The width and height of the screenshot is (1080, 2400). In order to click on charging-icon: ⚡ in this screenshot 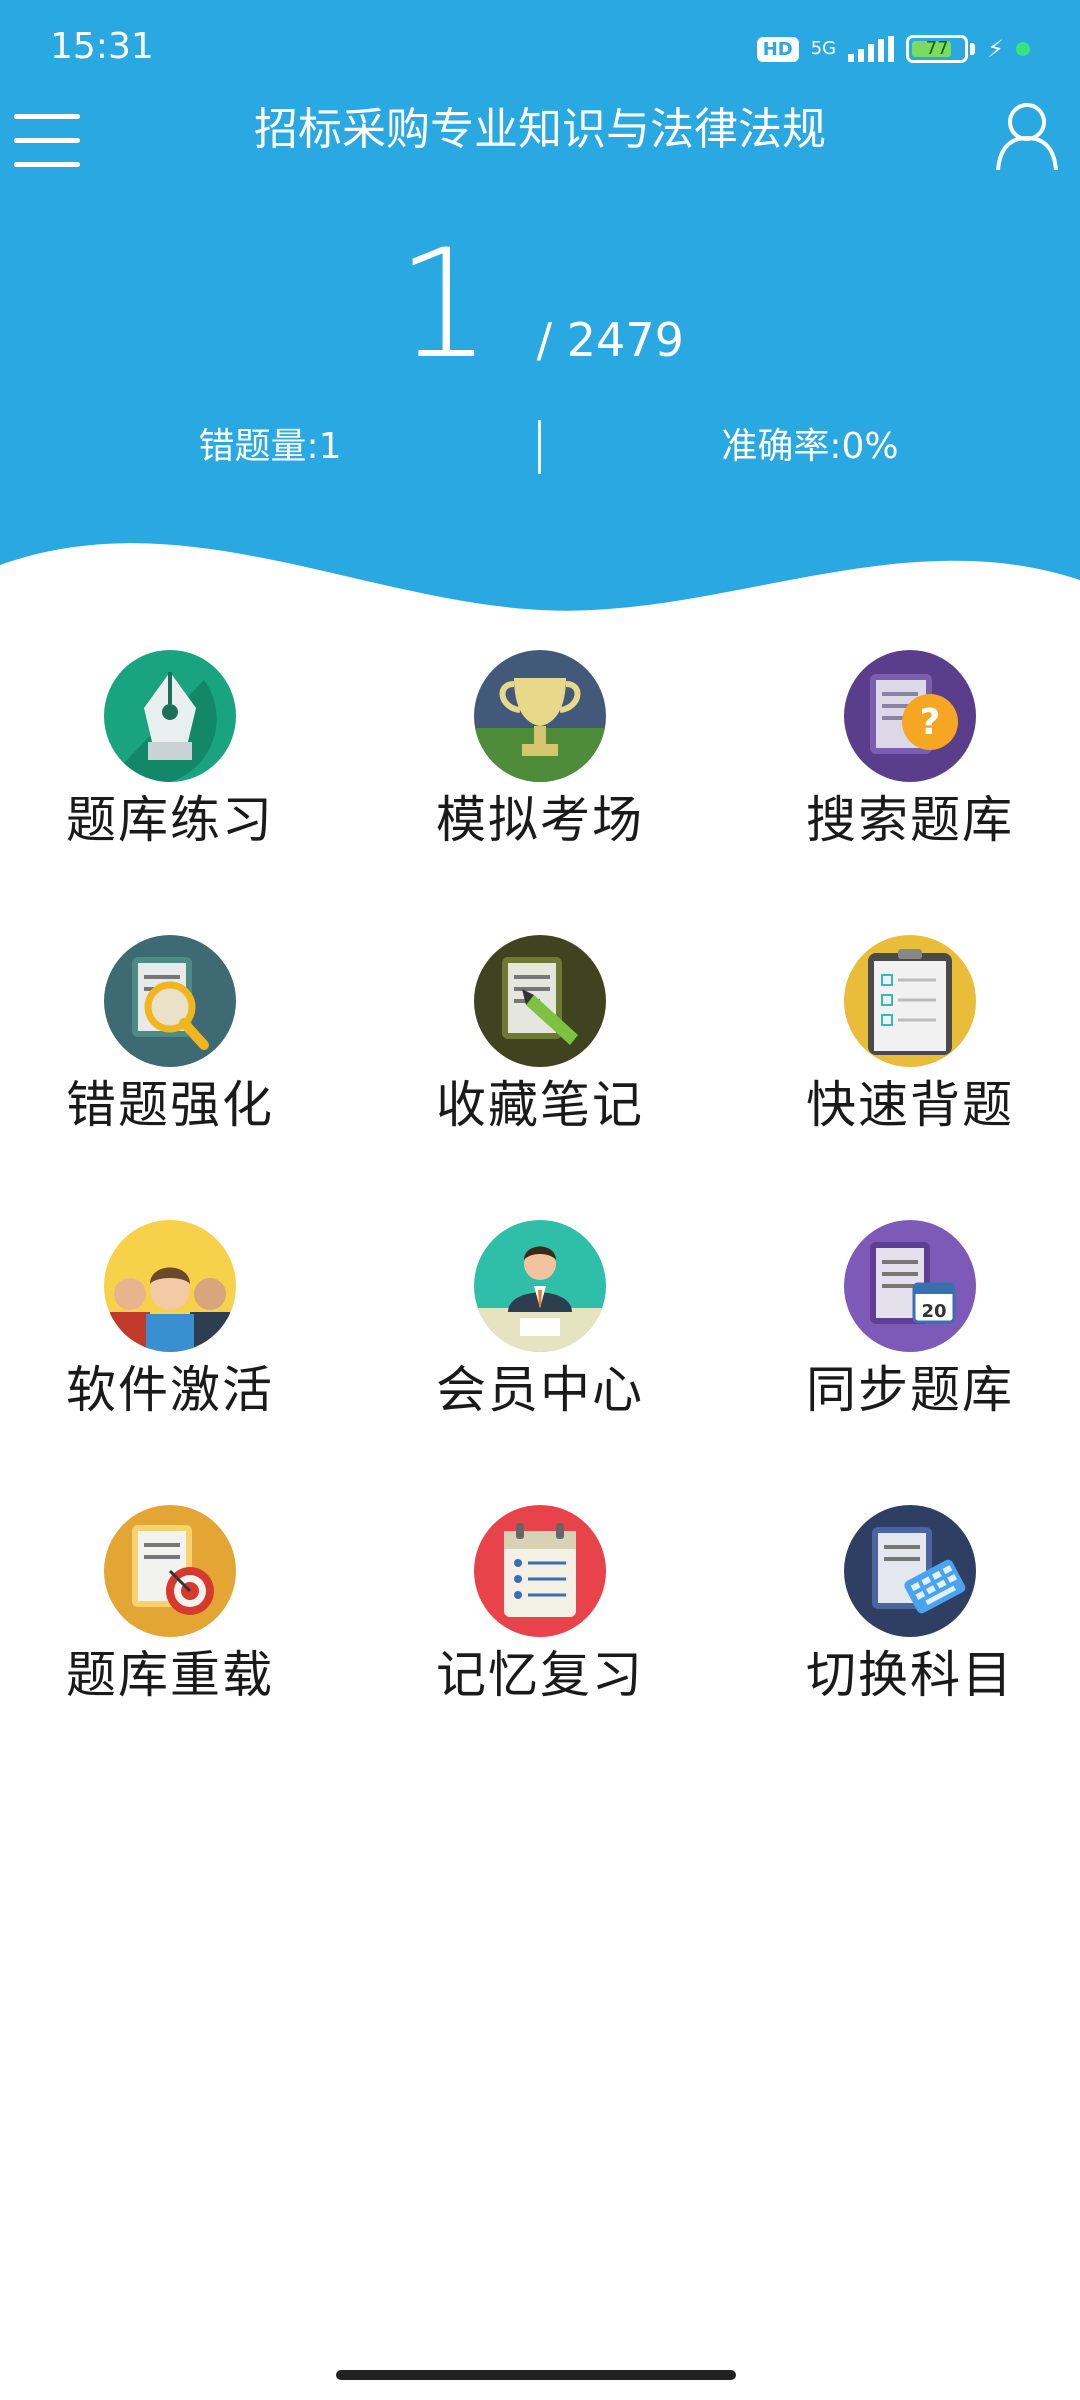, I will do `click(995, 49)`.